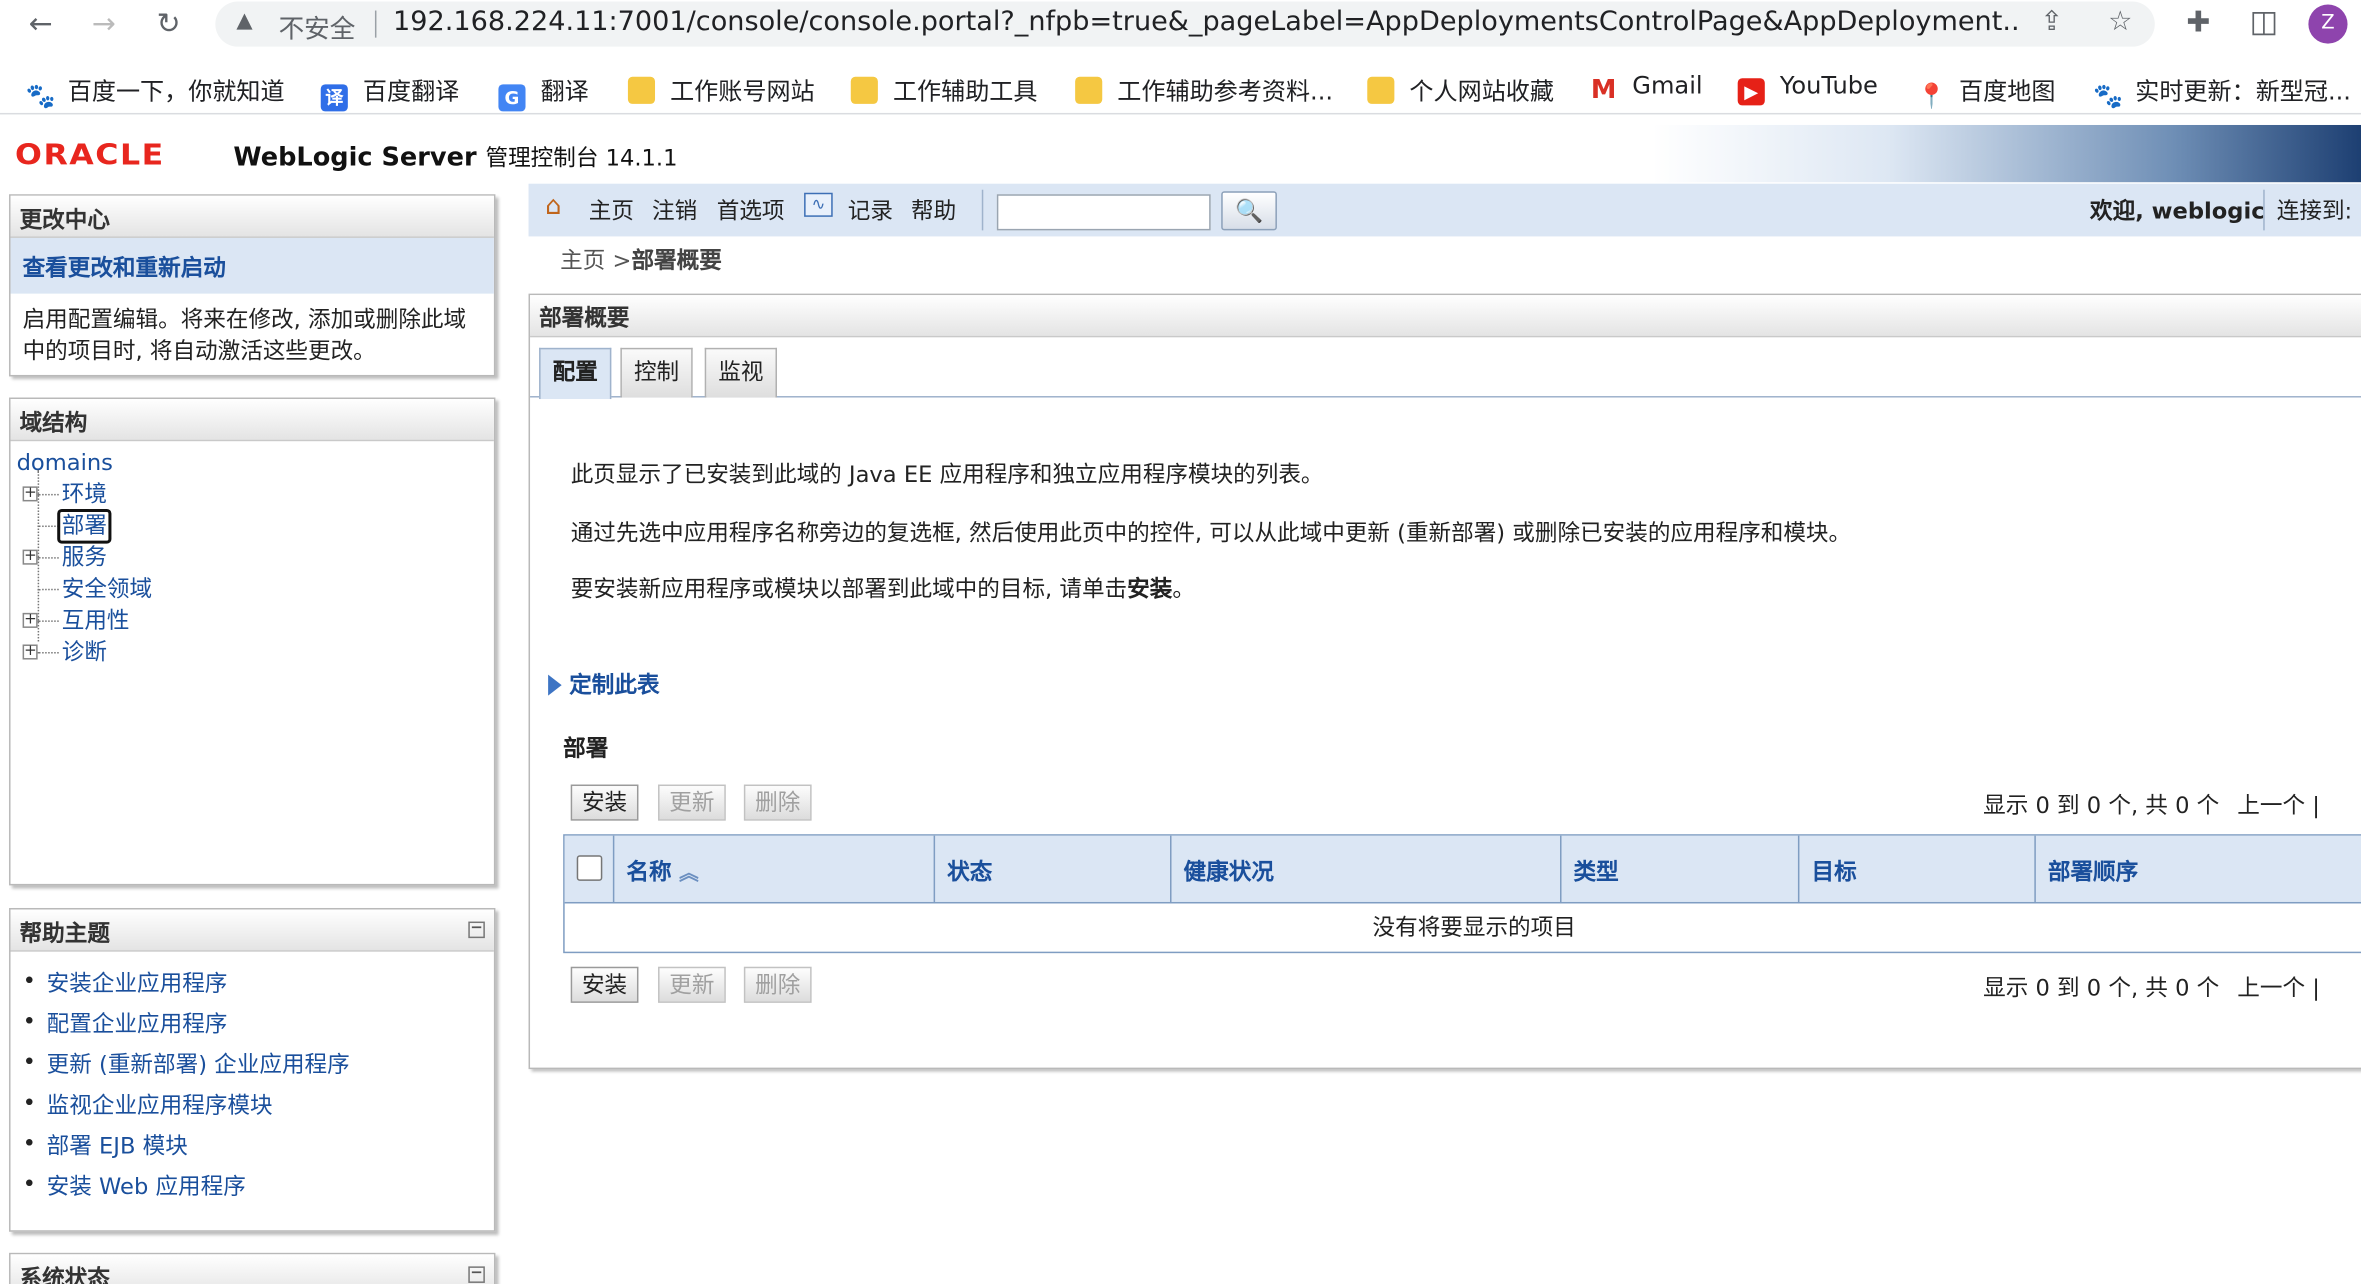 Image resolution: width=2361 pixels, height=1284 pixels. I want to click on search-icon: 🔍, so click(1249, 211).